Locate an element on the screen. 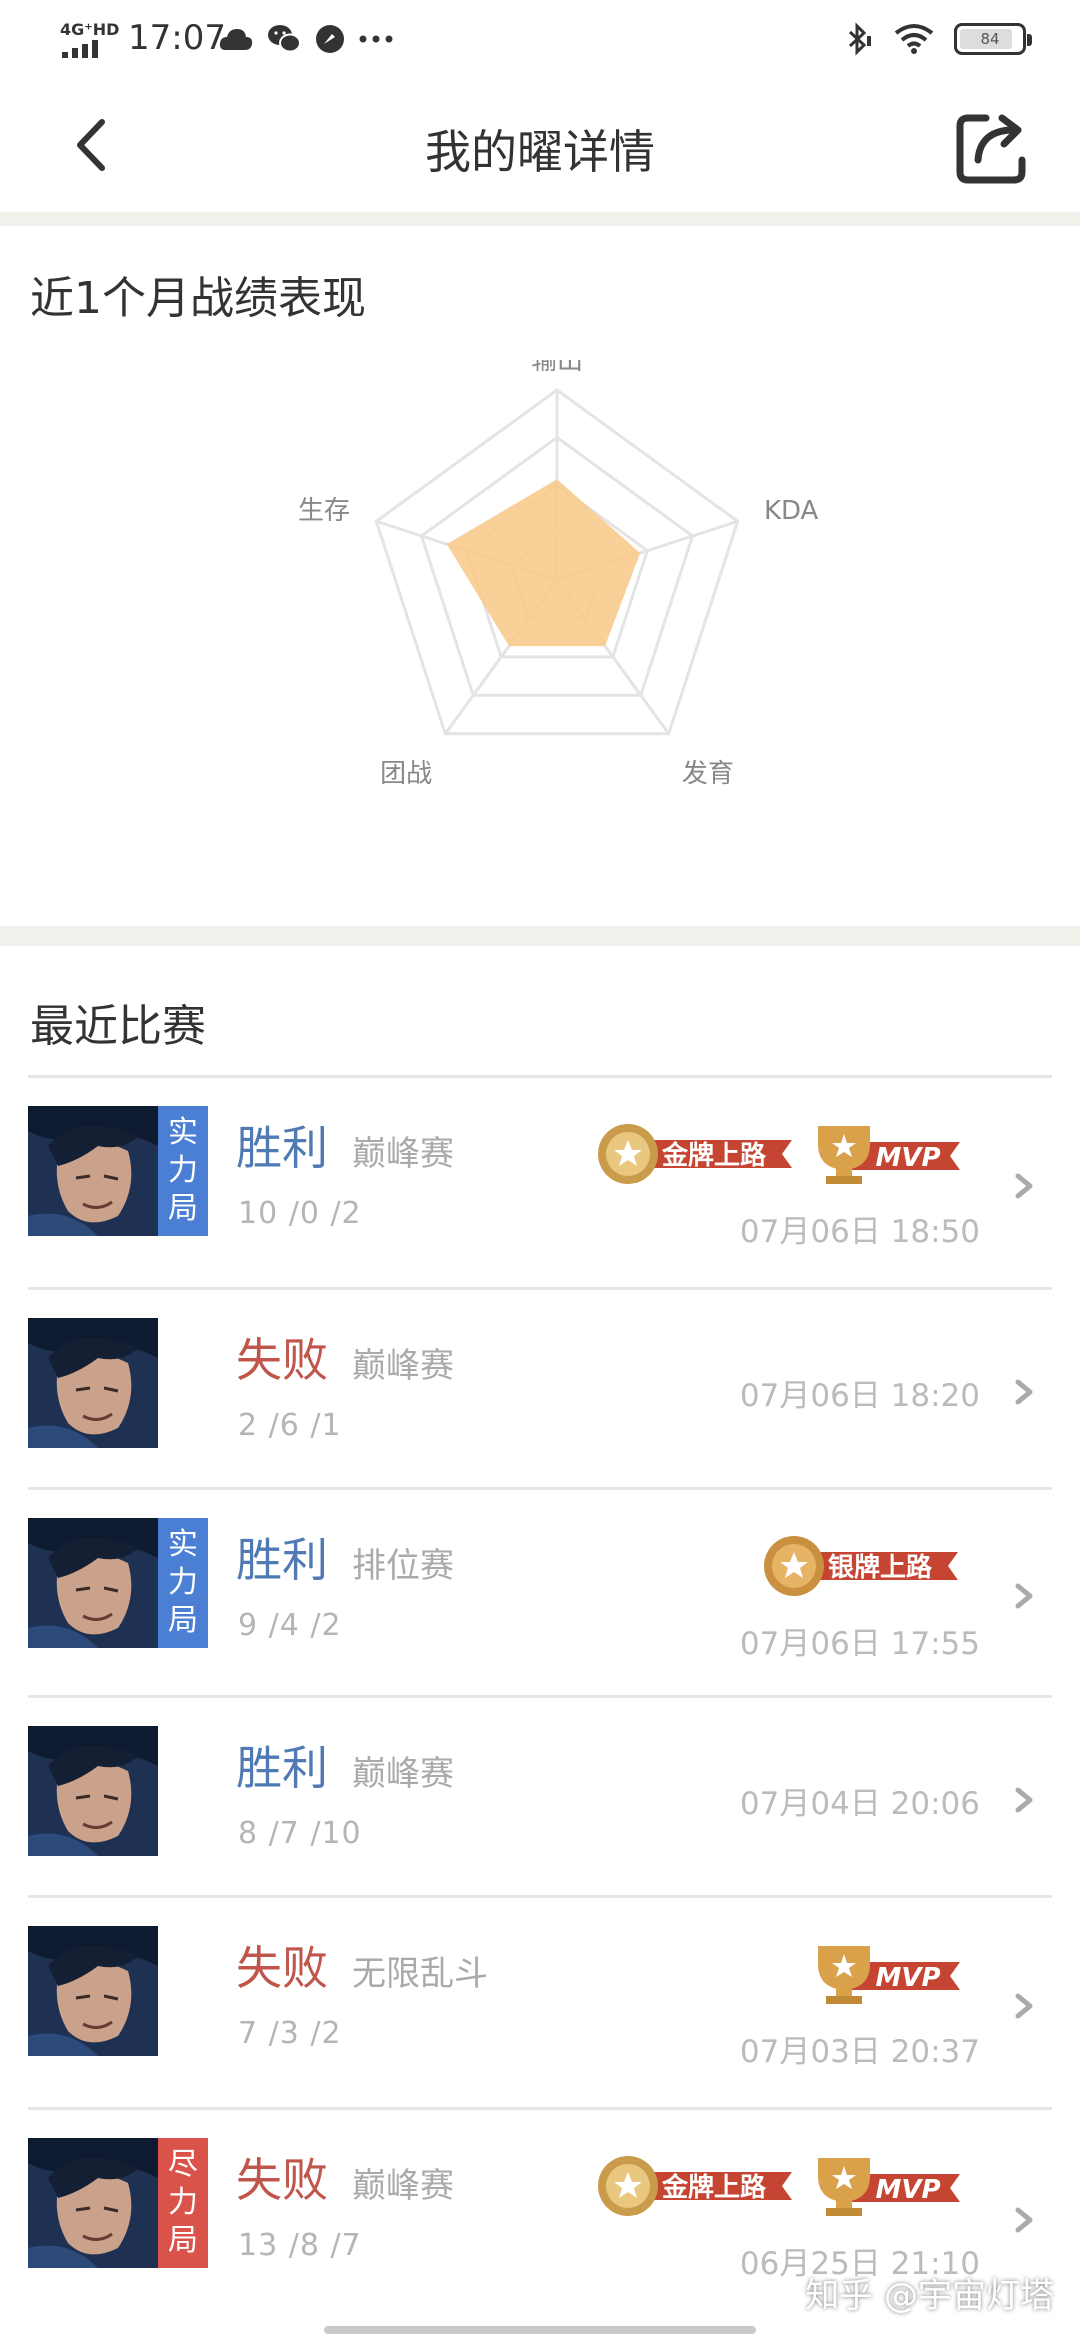 The width and height of the screenshot is (1080, 2340). match-mode: 排位赛 is located at coordinates (403, 1566).